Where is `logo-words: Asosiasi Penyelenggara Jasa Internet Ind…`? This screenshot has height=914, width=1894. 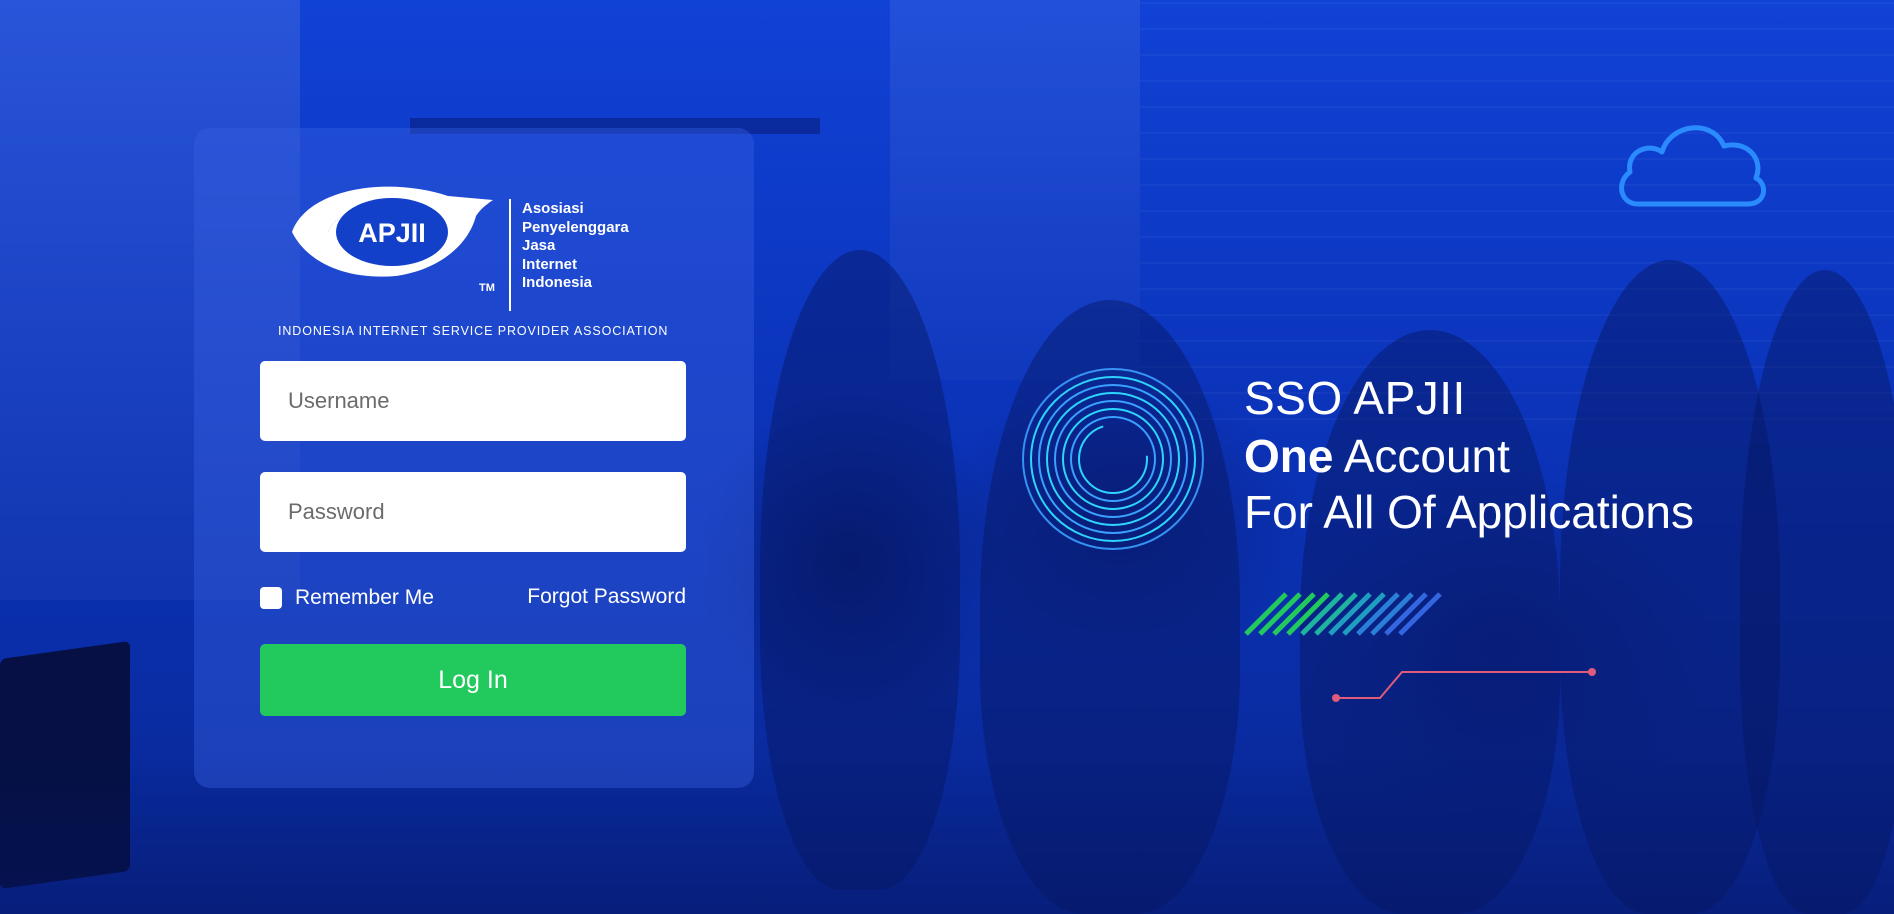
logo-words: Asosiasi Penyelenggara Jasa Internet Ind… is located at coordinates (575, 246).